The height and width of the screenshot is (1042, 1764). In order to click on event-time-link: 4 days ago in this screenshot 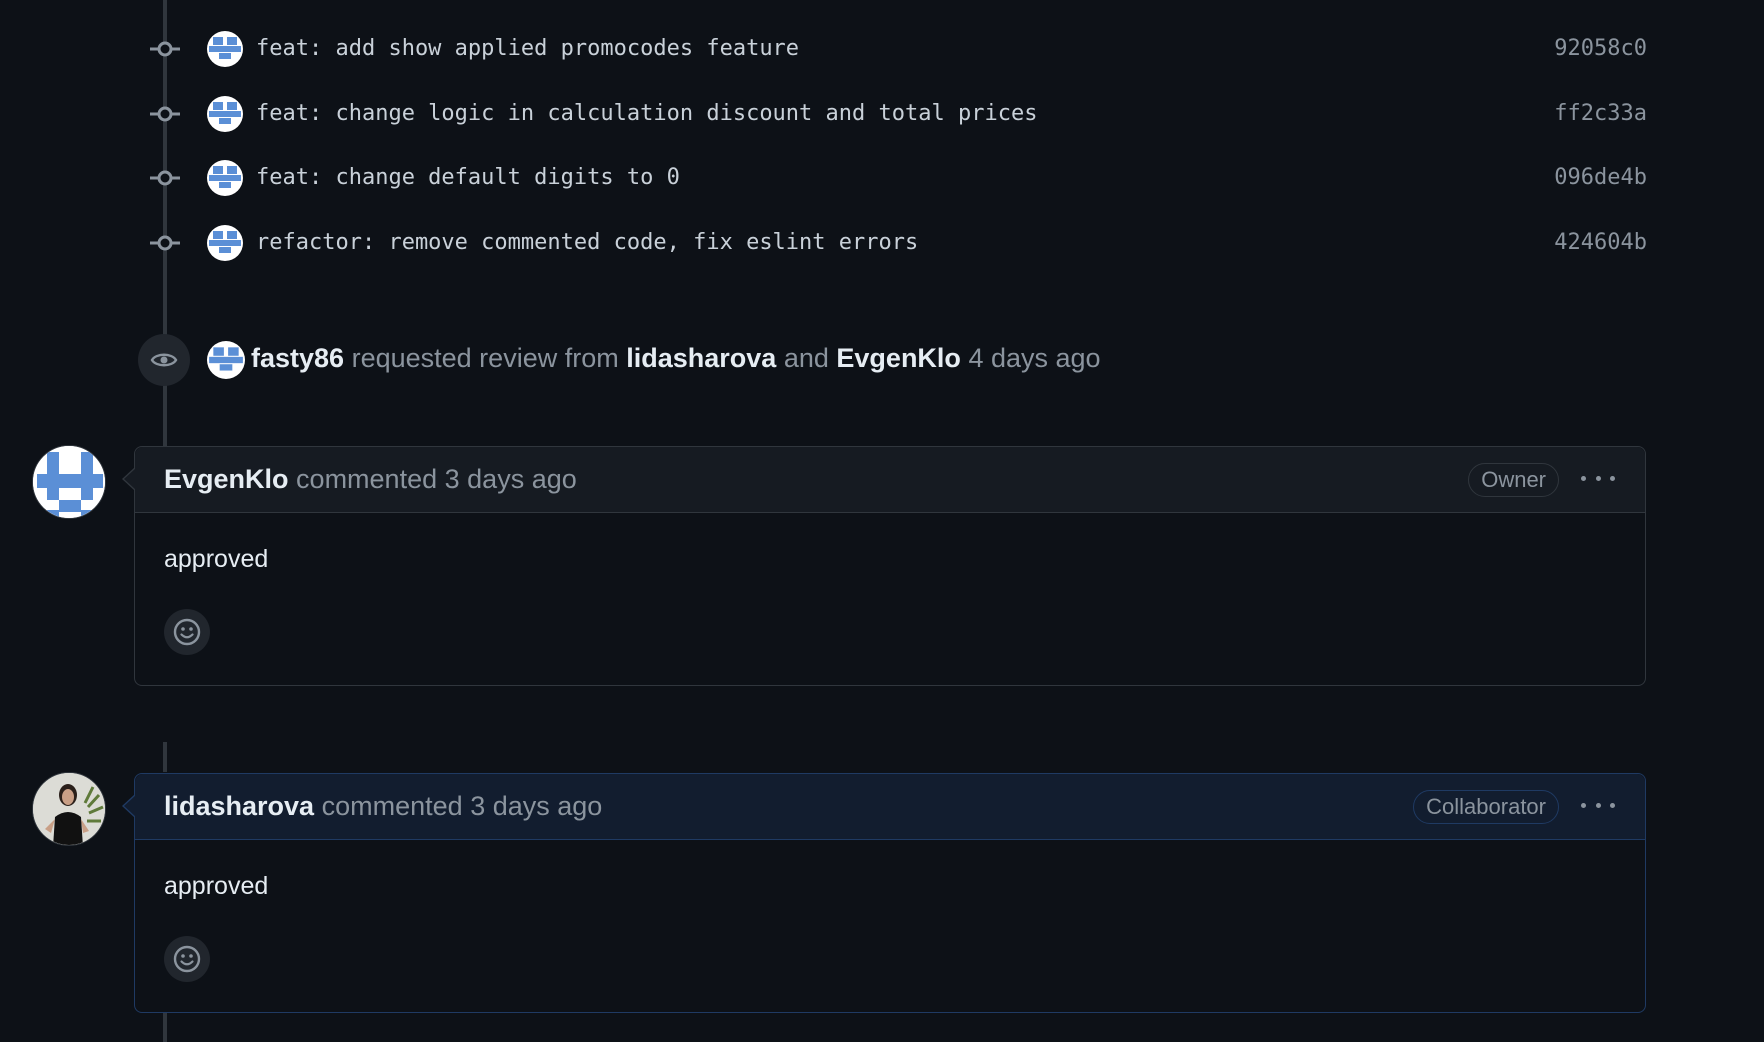, I will do `click(1034, 358)`.